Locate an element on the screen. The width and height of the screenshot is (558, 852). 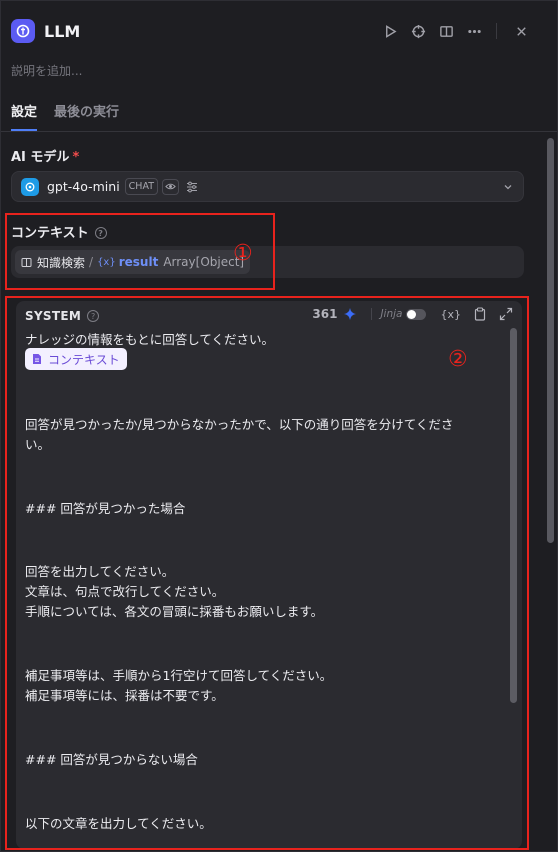
openai-icon is located at coordinates (30, 186).